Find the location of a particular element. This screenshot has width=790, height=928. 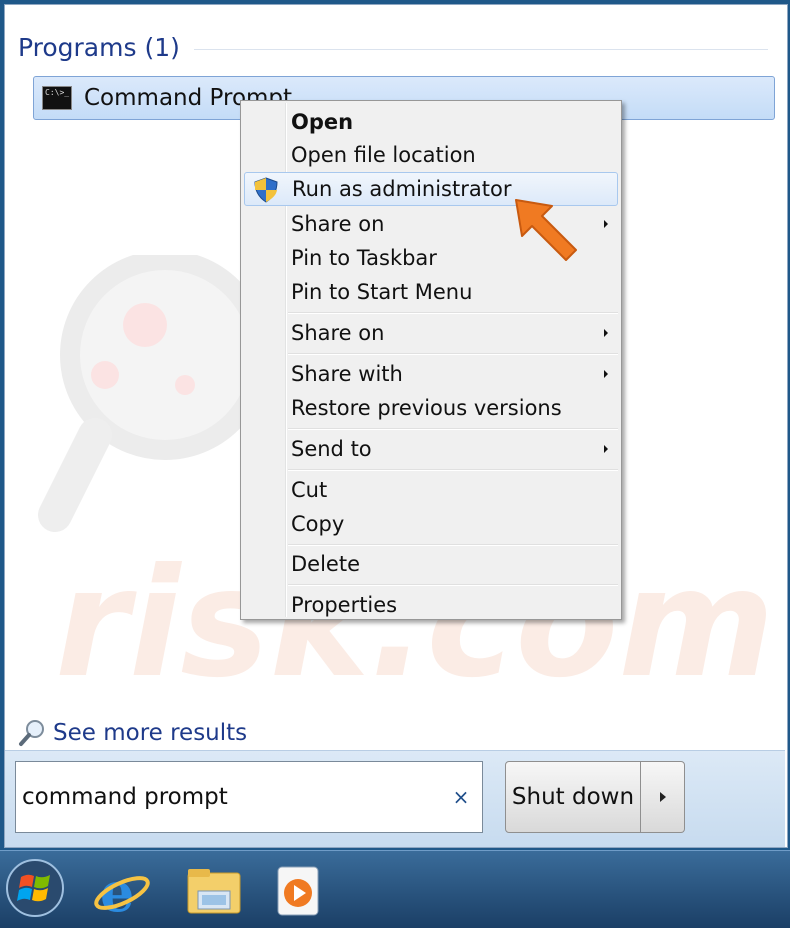

shutdown-options-button is located at coordinates (663, 797).